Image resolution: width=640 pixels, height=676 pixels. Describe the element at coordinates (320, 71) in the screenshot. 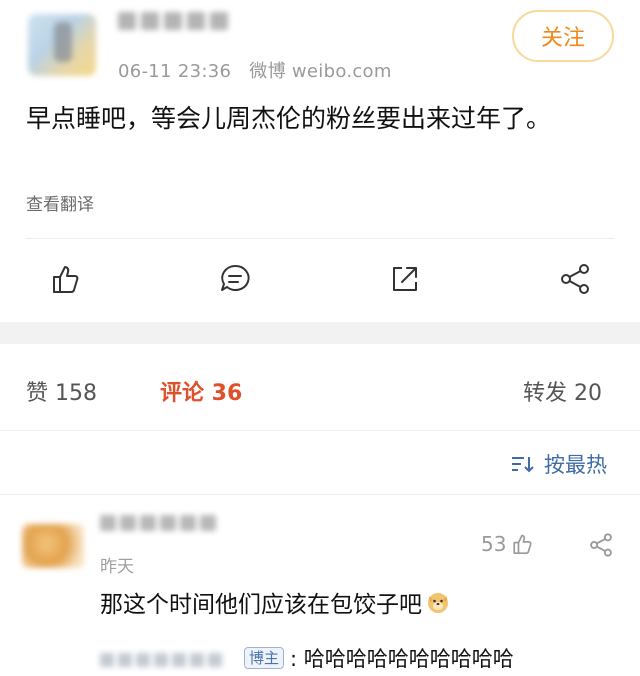

I see `post-source: 微博 weibo.com` at that location.